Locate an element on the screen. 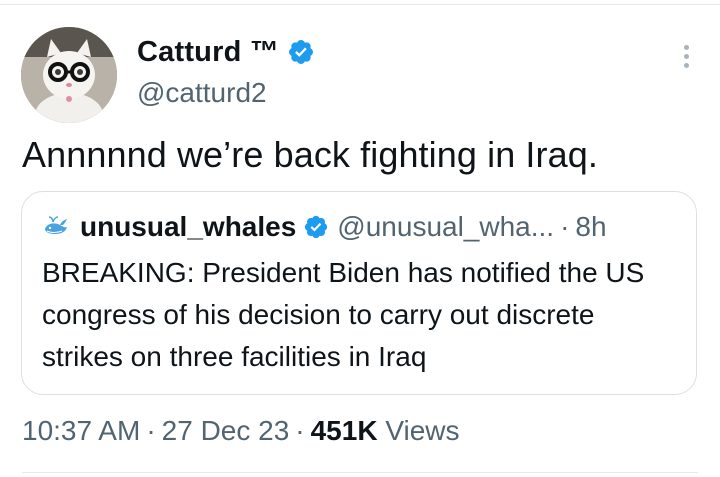  tweet-date: 27 Dec 23 is located at coordinates (226, 430).